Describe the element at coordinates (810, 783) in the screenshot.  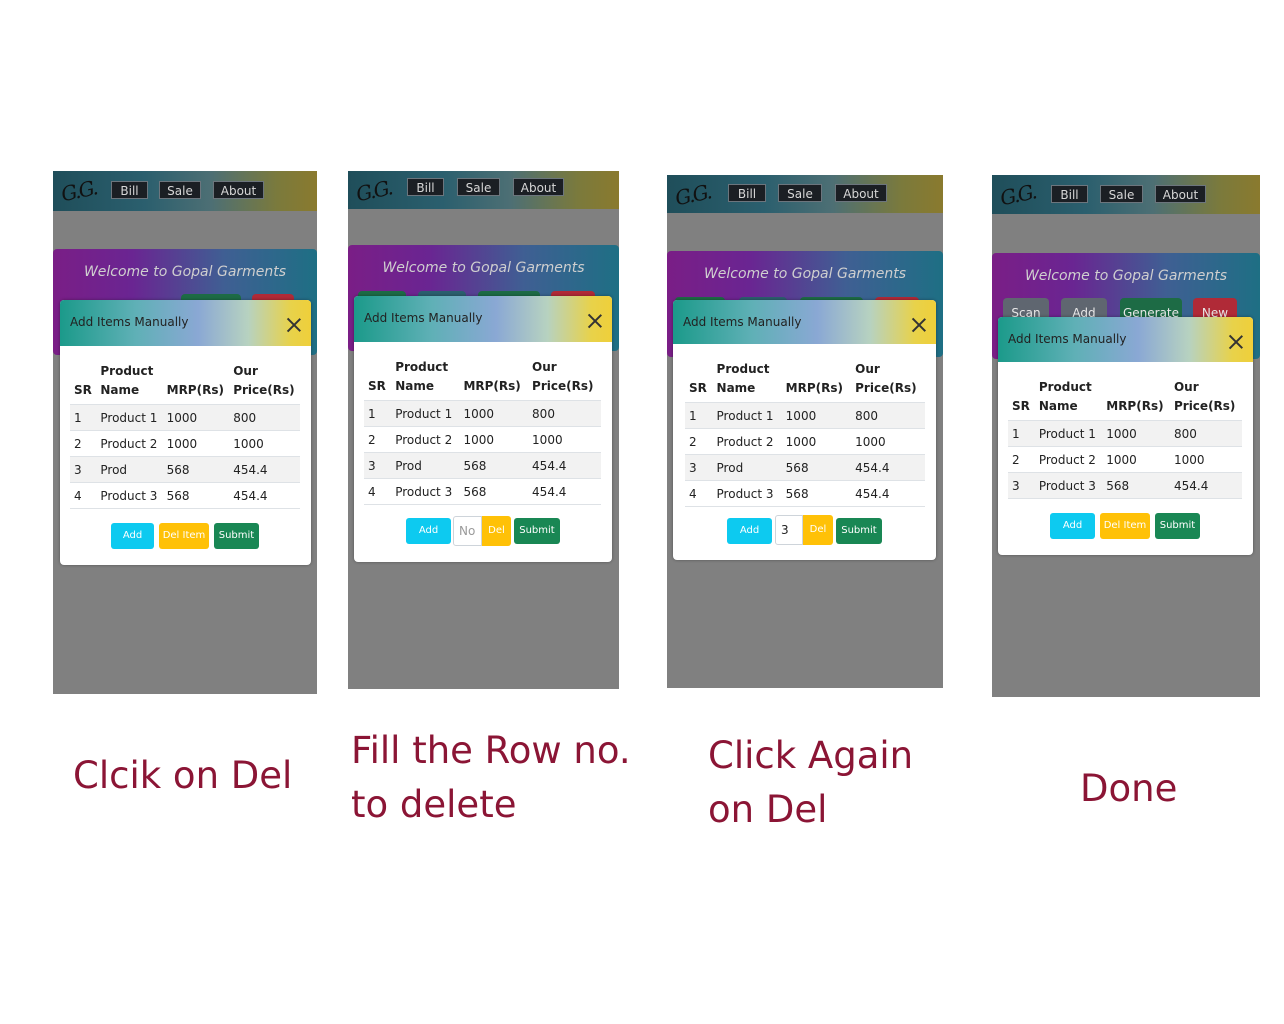
I see `step3-caption: Click Again on Del` at that location.